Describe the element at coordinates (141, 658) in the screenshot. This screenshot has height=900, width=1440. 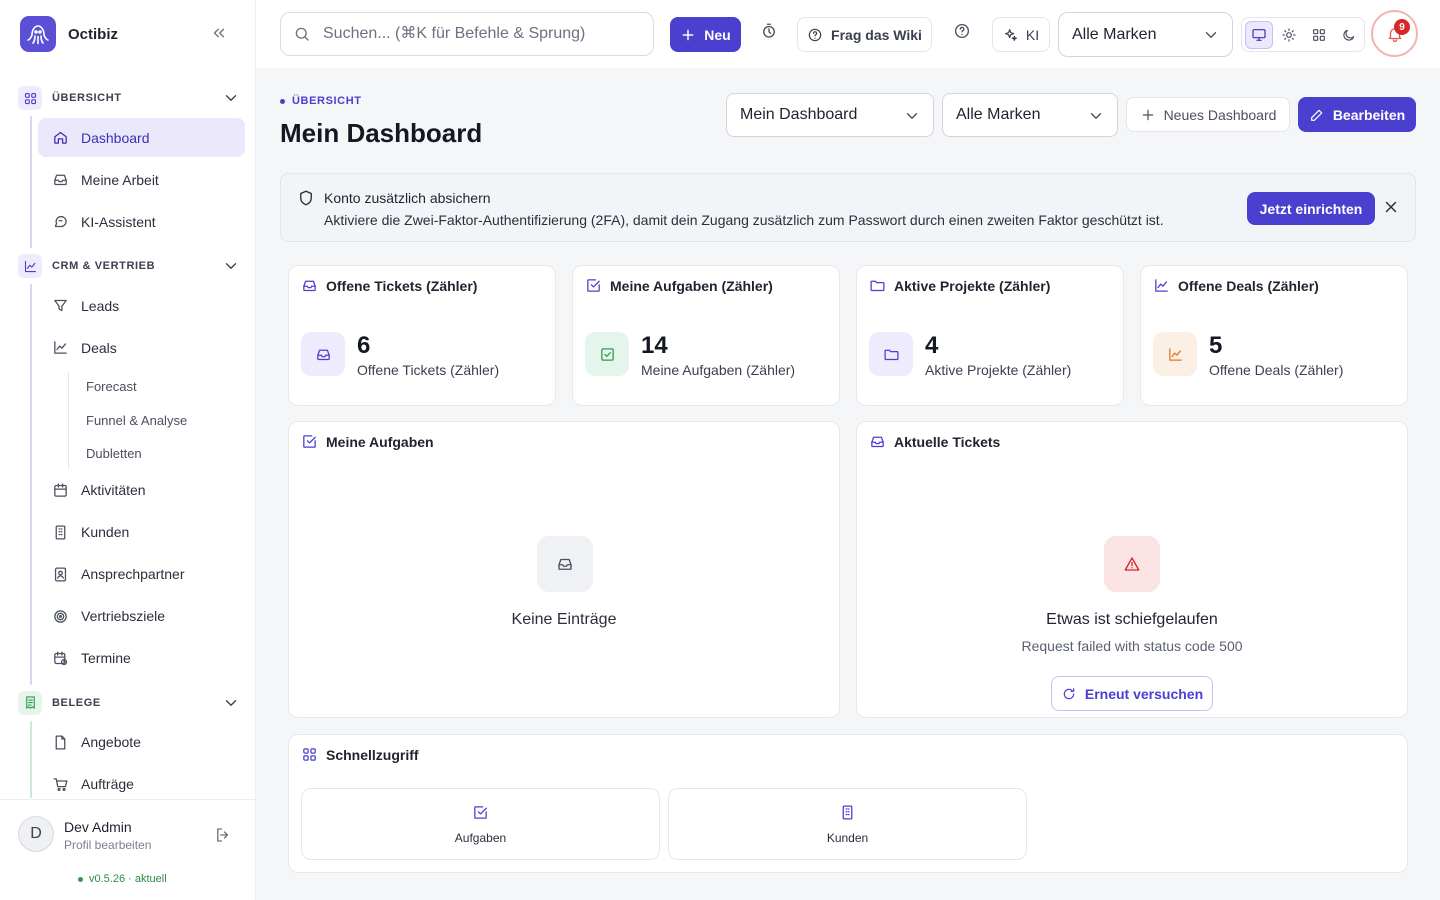
I see `sidebar-item-termine: Termine` at that location.